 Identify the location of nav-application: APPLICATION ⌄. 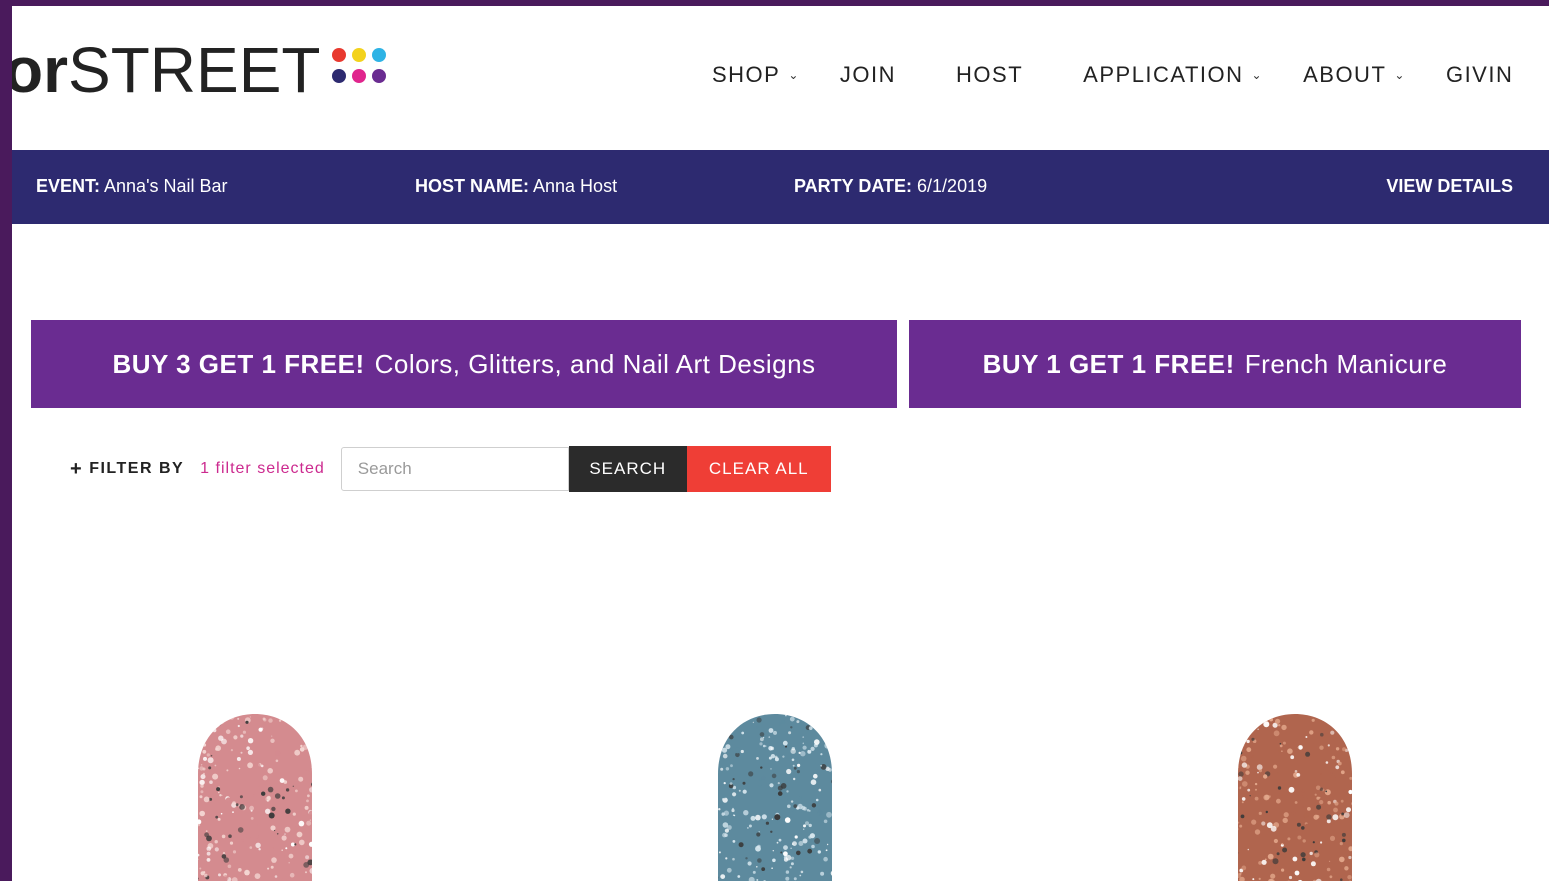
(1173, 75).